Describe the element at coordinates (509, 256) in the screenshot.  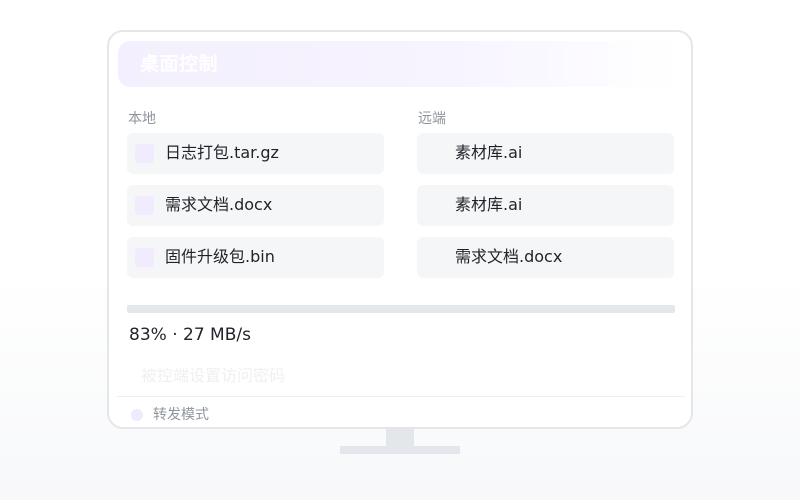
I see `remote-file-name: 需求文档.docx` at that location.